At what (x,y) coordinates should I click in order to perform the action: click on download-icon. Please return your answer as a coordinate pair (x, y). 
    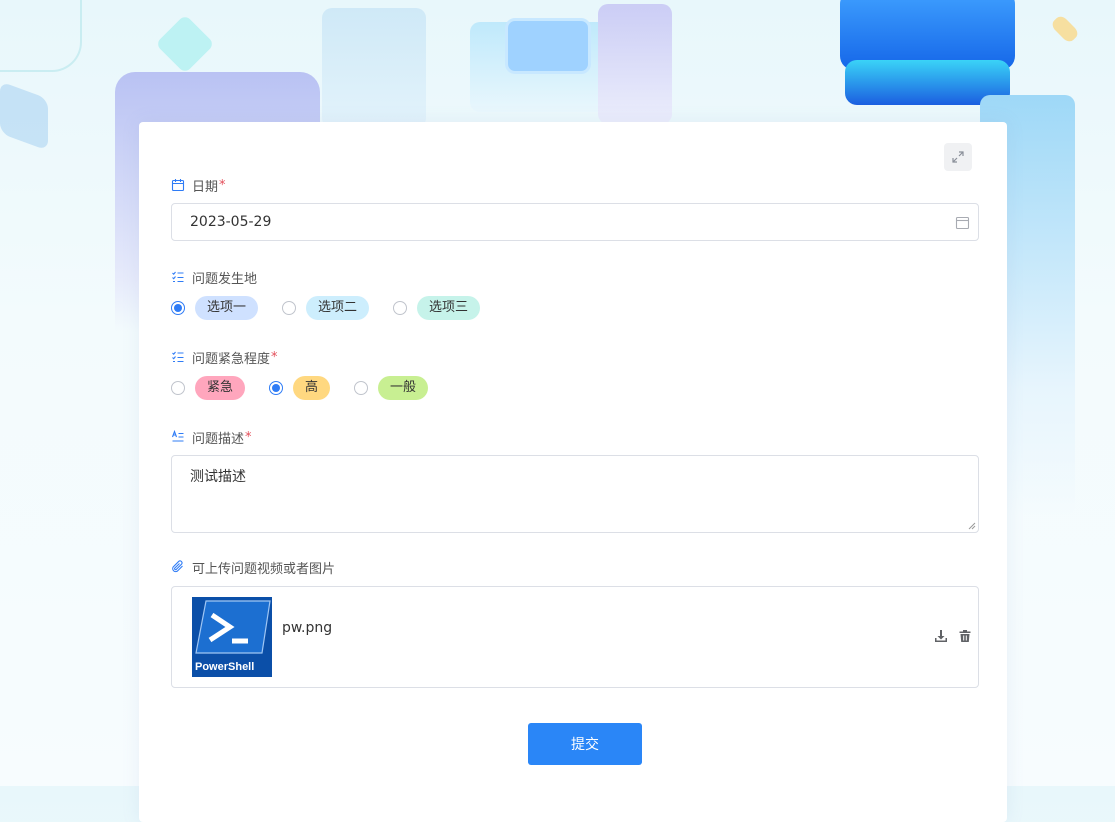
    Looking at the image, I should click on (941, 636).